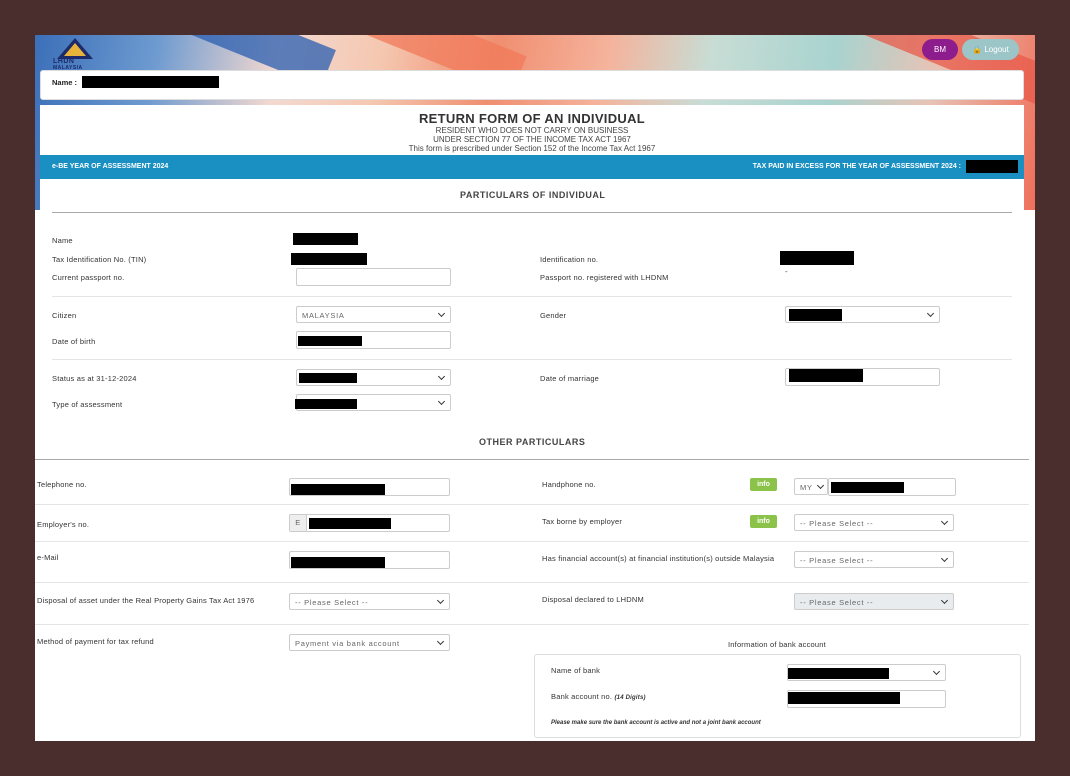  What do you see at coordinates (373, 277) in the screenshot?
I see `passport-input` at bounding box center [373, 277].